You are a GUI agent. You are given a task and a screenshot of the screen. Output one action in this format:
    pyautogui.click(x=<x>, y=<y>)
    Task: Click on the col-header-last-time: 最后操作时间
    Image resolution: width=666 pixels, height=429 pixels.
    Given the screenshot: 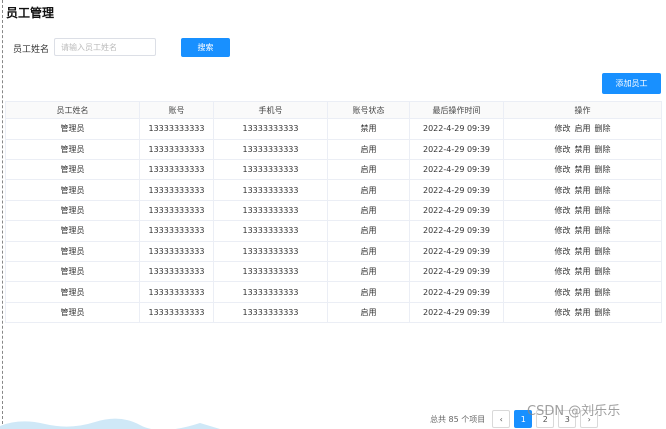 What is the action you would take?
    pyautogui.click(x=456, y=110)
    